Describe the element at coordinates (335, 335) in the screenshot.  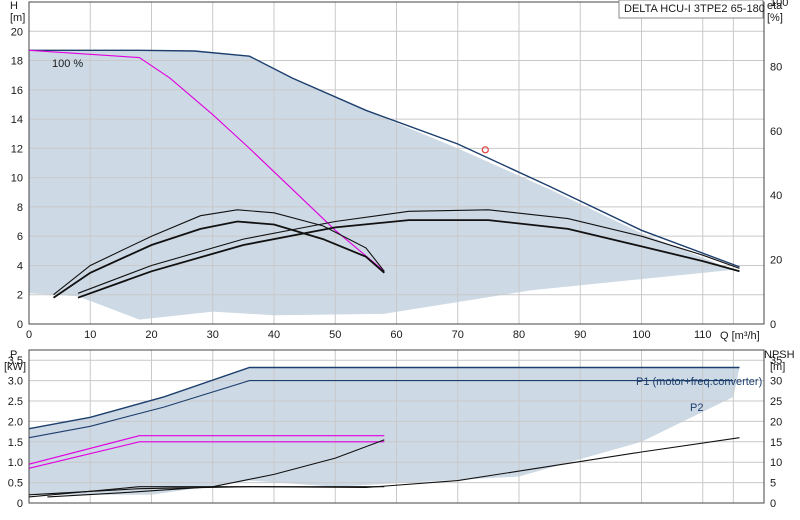
I see `x-tick-label: 50` at that location.